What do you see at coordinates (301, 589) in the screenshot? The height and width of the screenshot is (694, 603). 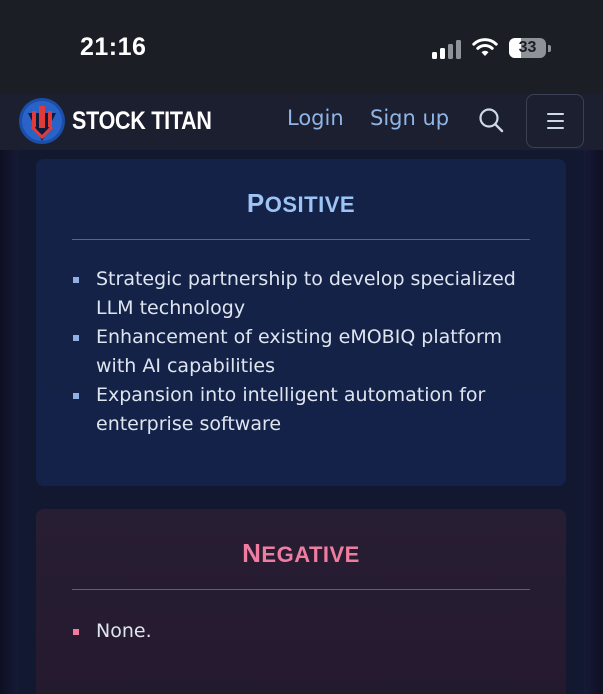 I see `negative-divider` at bounding box center [301, 589].